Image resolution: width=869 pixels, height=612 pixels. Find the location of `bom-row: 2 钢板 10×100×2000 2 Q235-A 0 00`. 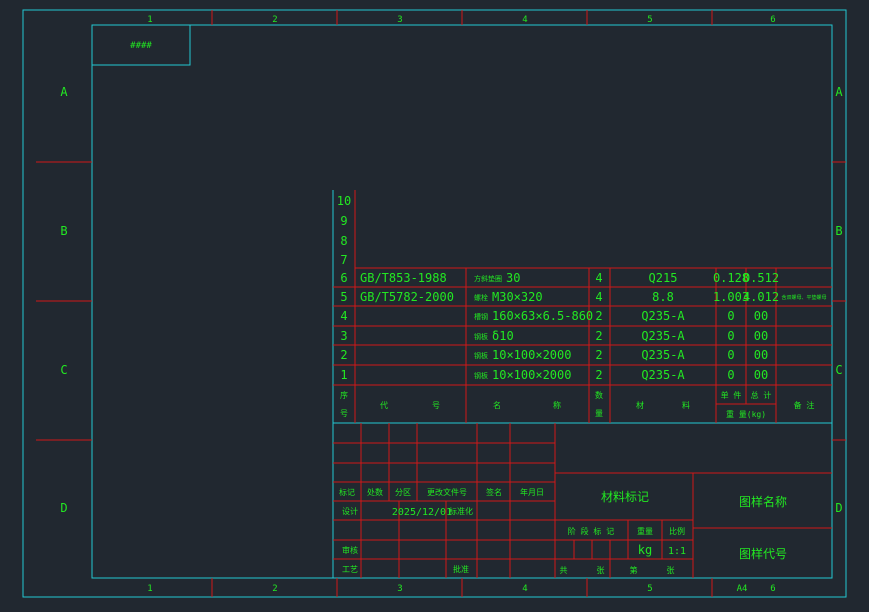

bom-row: 2 钢板 10×100×2000 2 Q235-A 0 00 is located at coordinates (554, 355).